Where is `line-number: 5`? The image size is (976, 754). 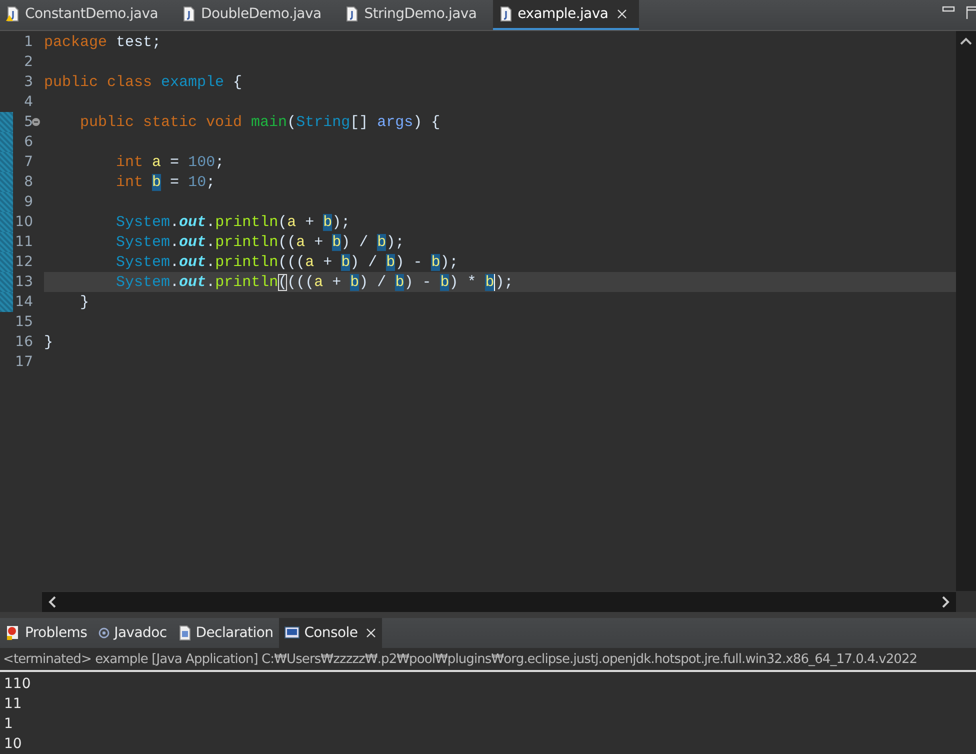 line-number: 5 is located at coordinates (28, 122).